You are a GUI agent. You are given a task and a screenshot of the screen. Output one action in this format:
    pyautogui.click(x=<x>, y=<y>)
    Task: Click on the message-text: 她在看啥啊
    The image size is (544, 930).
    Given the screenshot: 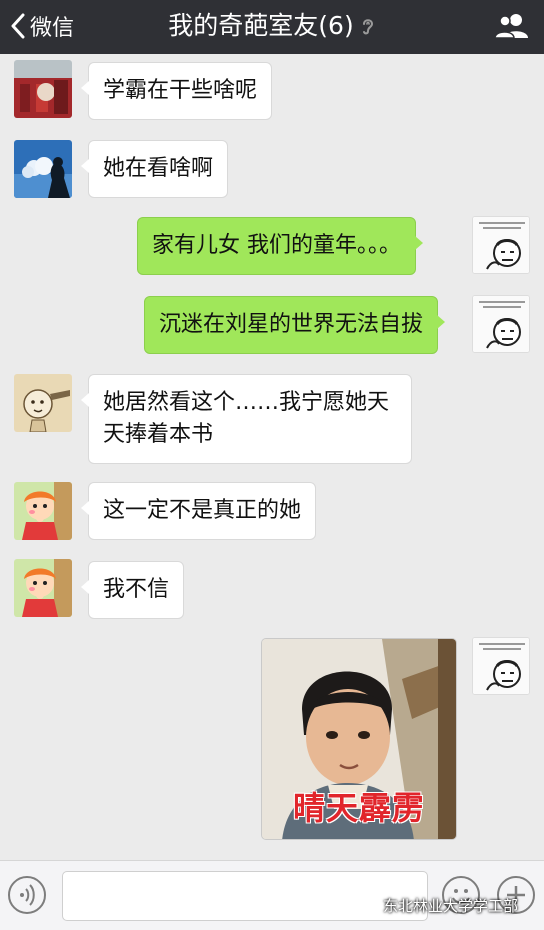 What is the action you would take?
    pyautogui.click(x=158, y=168)
    